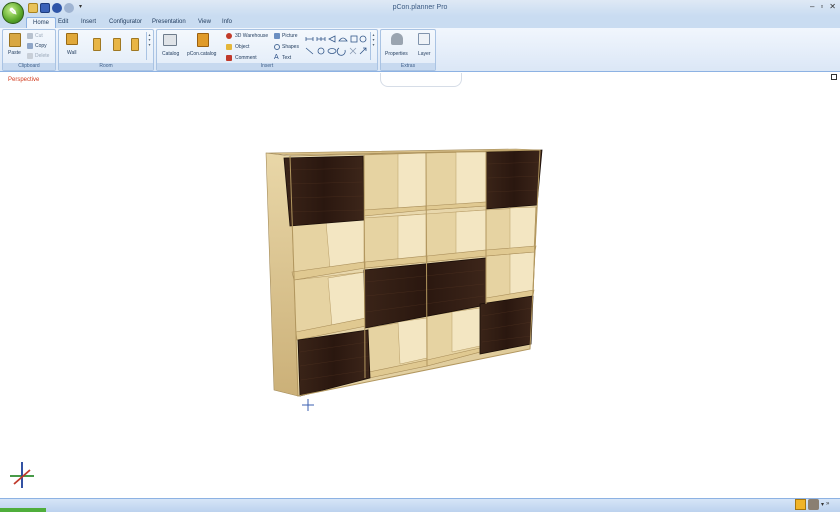  Describe the element at coordinates (41, 46) in the screenshot. I see `copy-button: Copy` at that location.